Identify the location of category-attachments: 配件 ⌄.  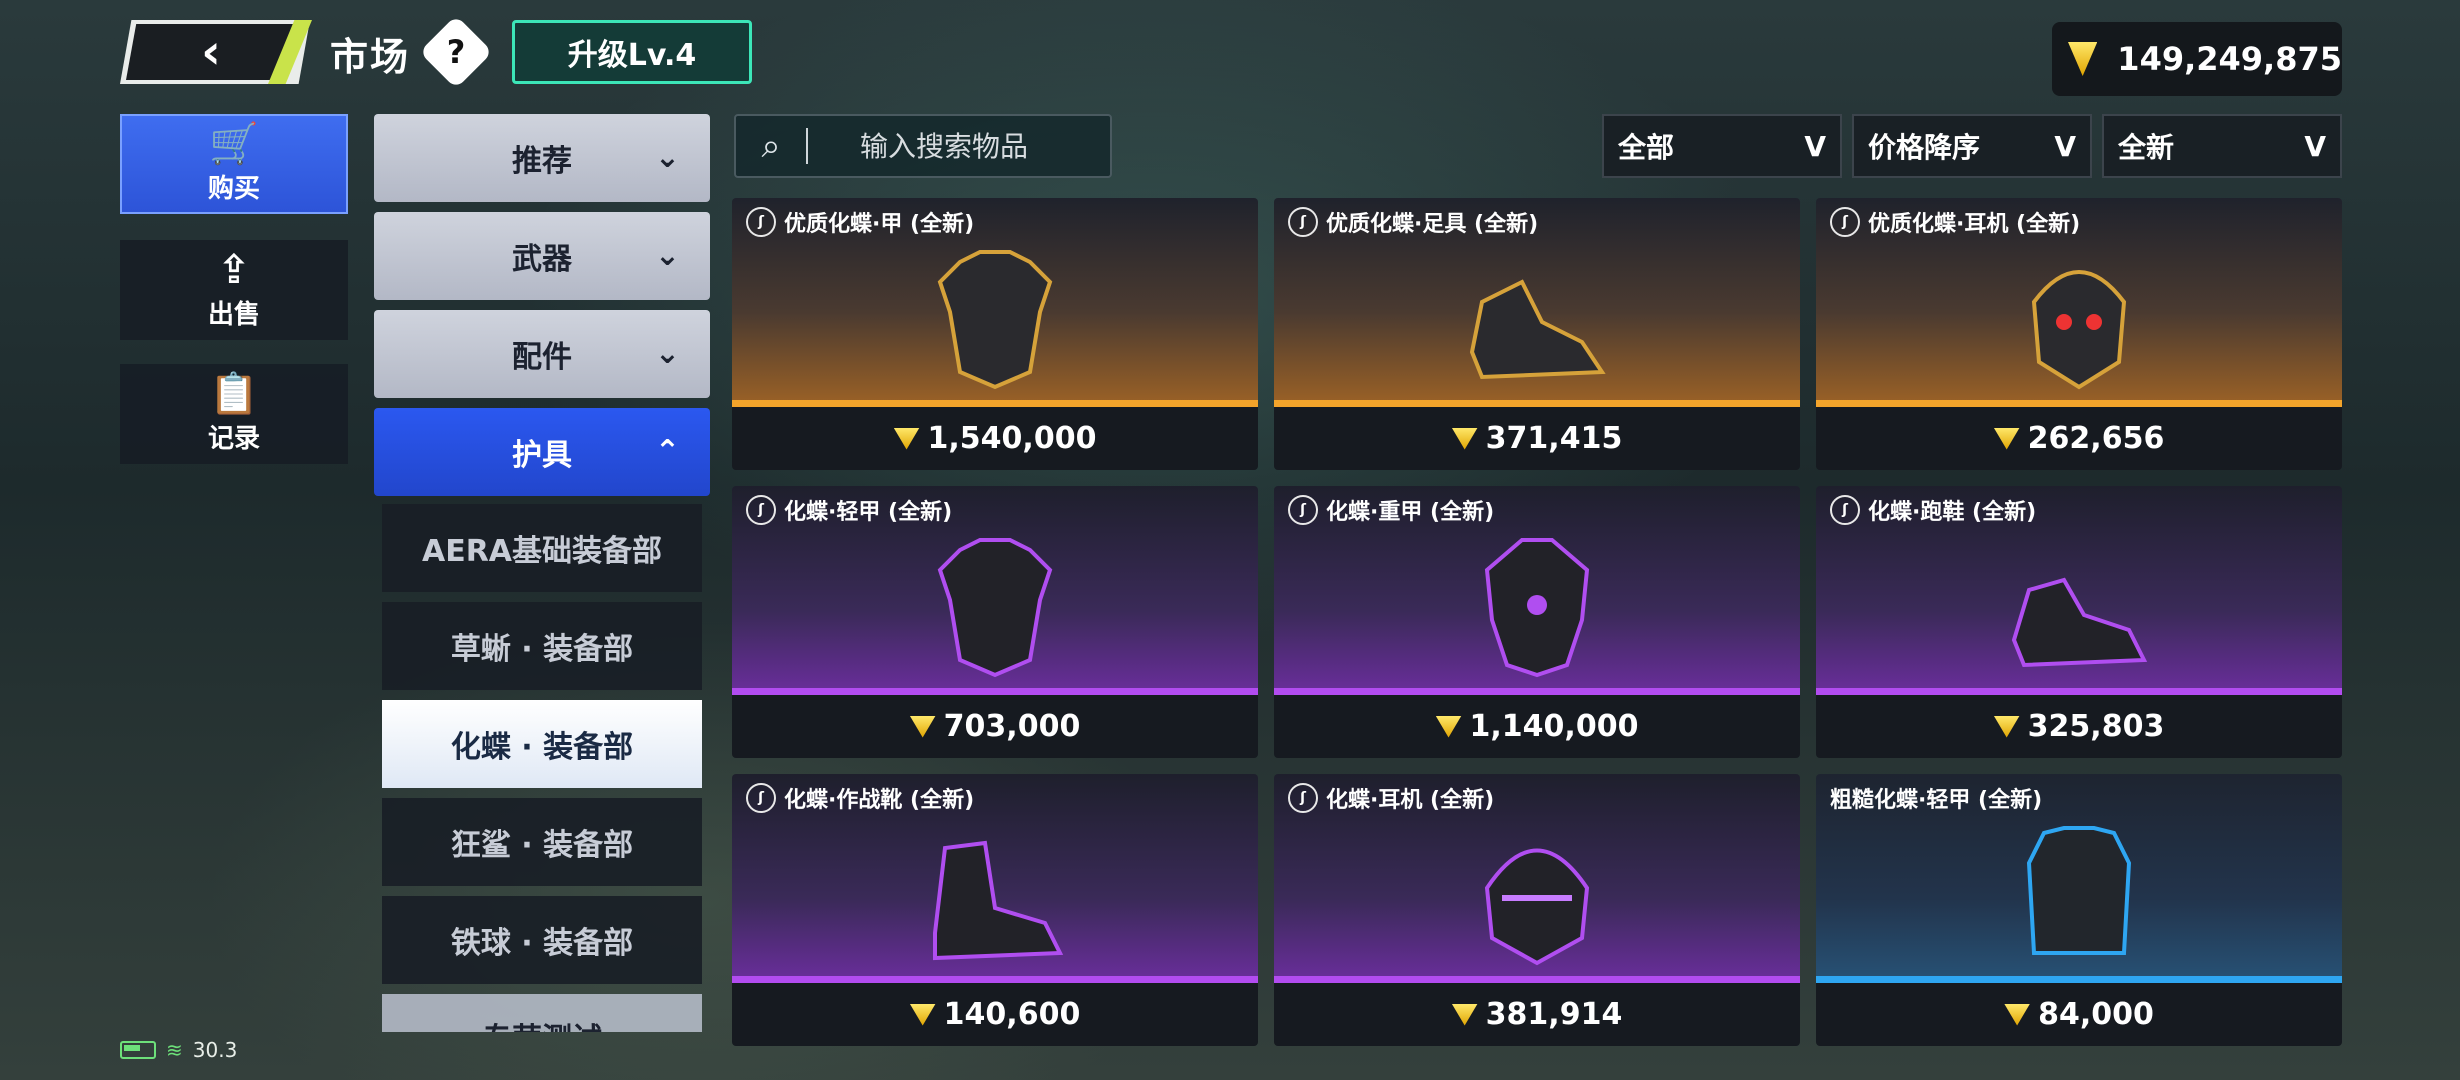
(542, 354).